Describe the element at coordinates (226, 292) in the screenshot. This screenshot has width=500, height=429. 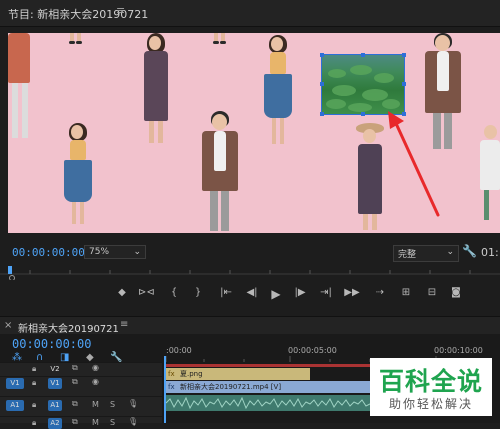
I see `go-to-in-icon: |⇤` at that location.